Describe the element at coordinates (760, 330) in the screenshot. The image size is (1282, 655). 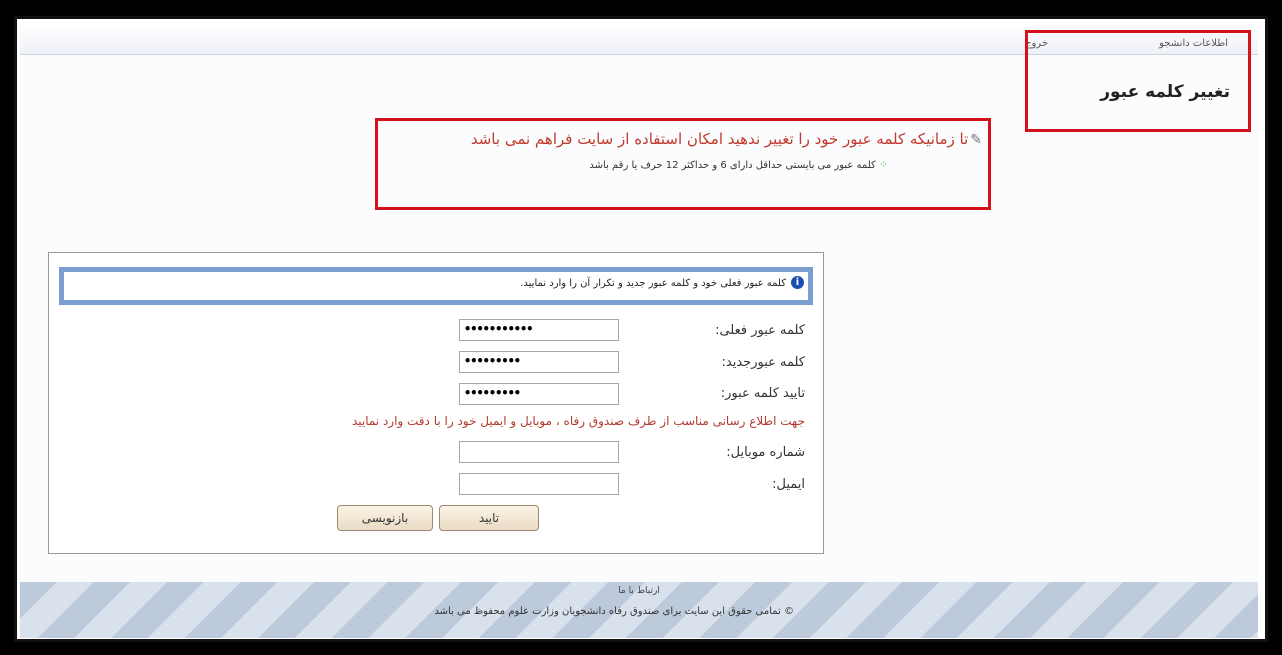
I see `current-password-label: کلمه عبور فعلی:` at that location.